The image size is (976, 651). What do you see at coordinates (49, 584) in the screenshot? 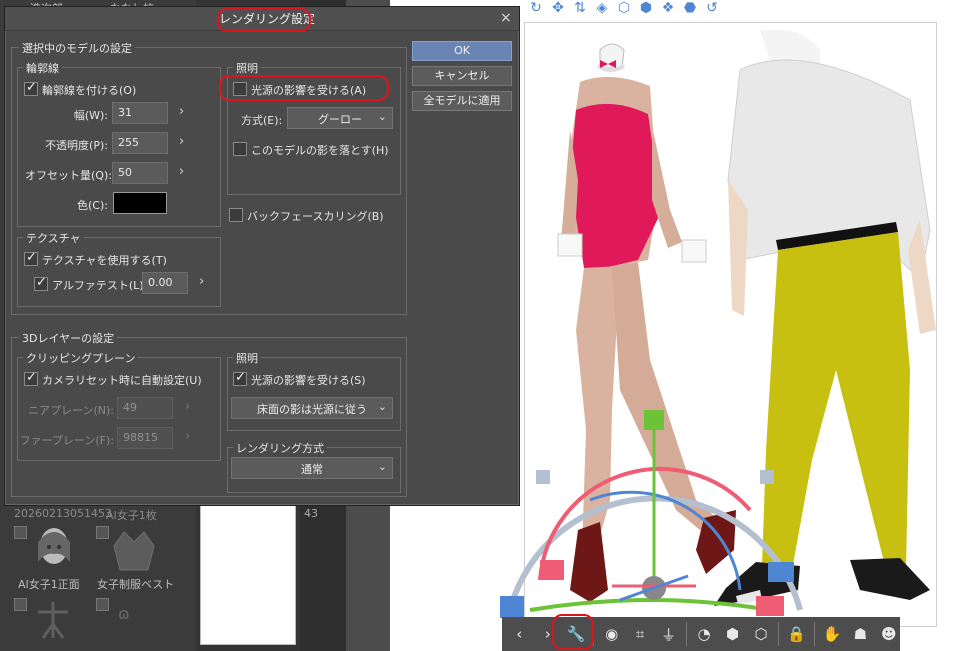
I see `material-label: AI女子1正面` at bounding box center [49, 584].